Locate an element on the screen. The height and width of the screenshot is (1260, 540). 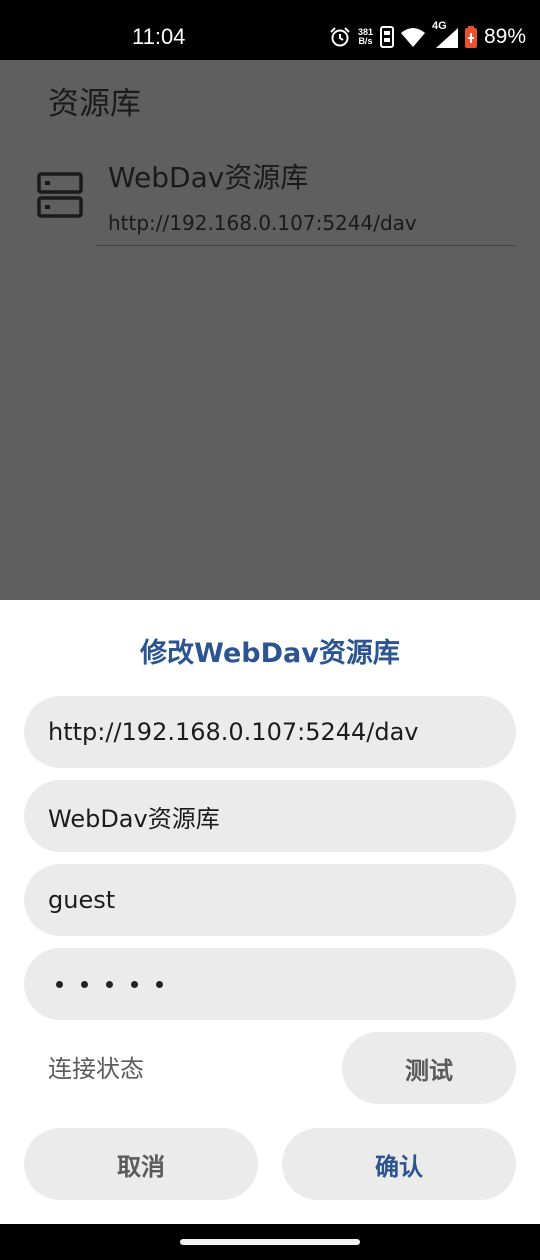
name-field-value: WebDav资源库 is located at coordinates (134, 818).